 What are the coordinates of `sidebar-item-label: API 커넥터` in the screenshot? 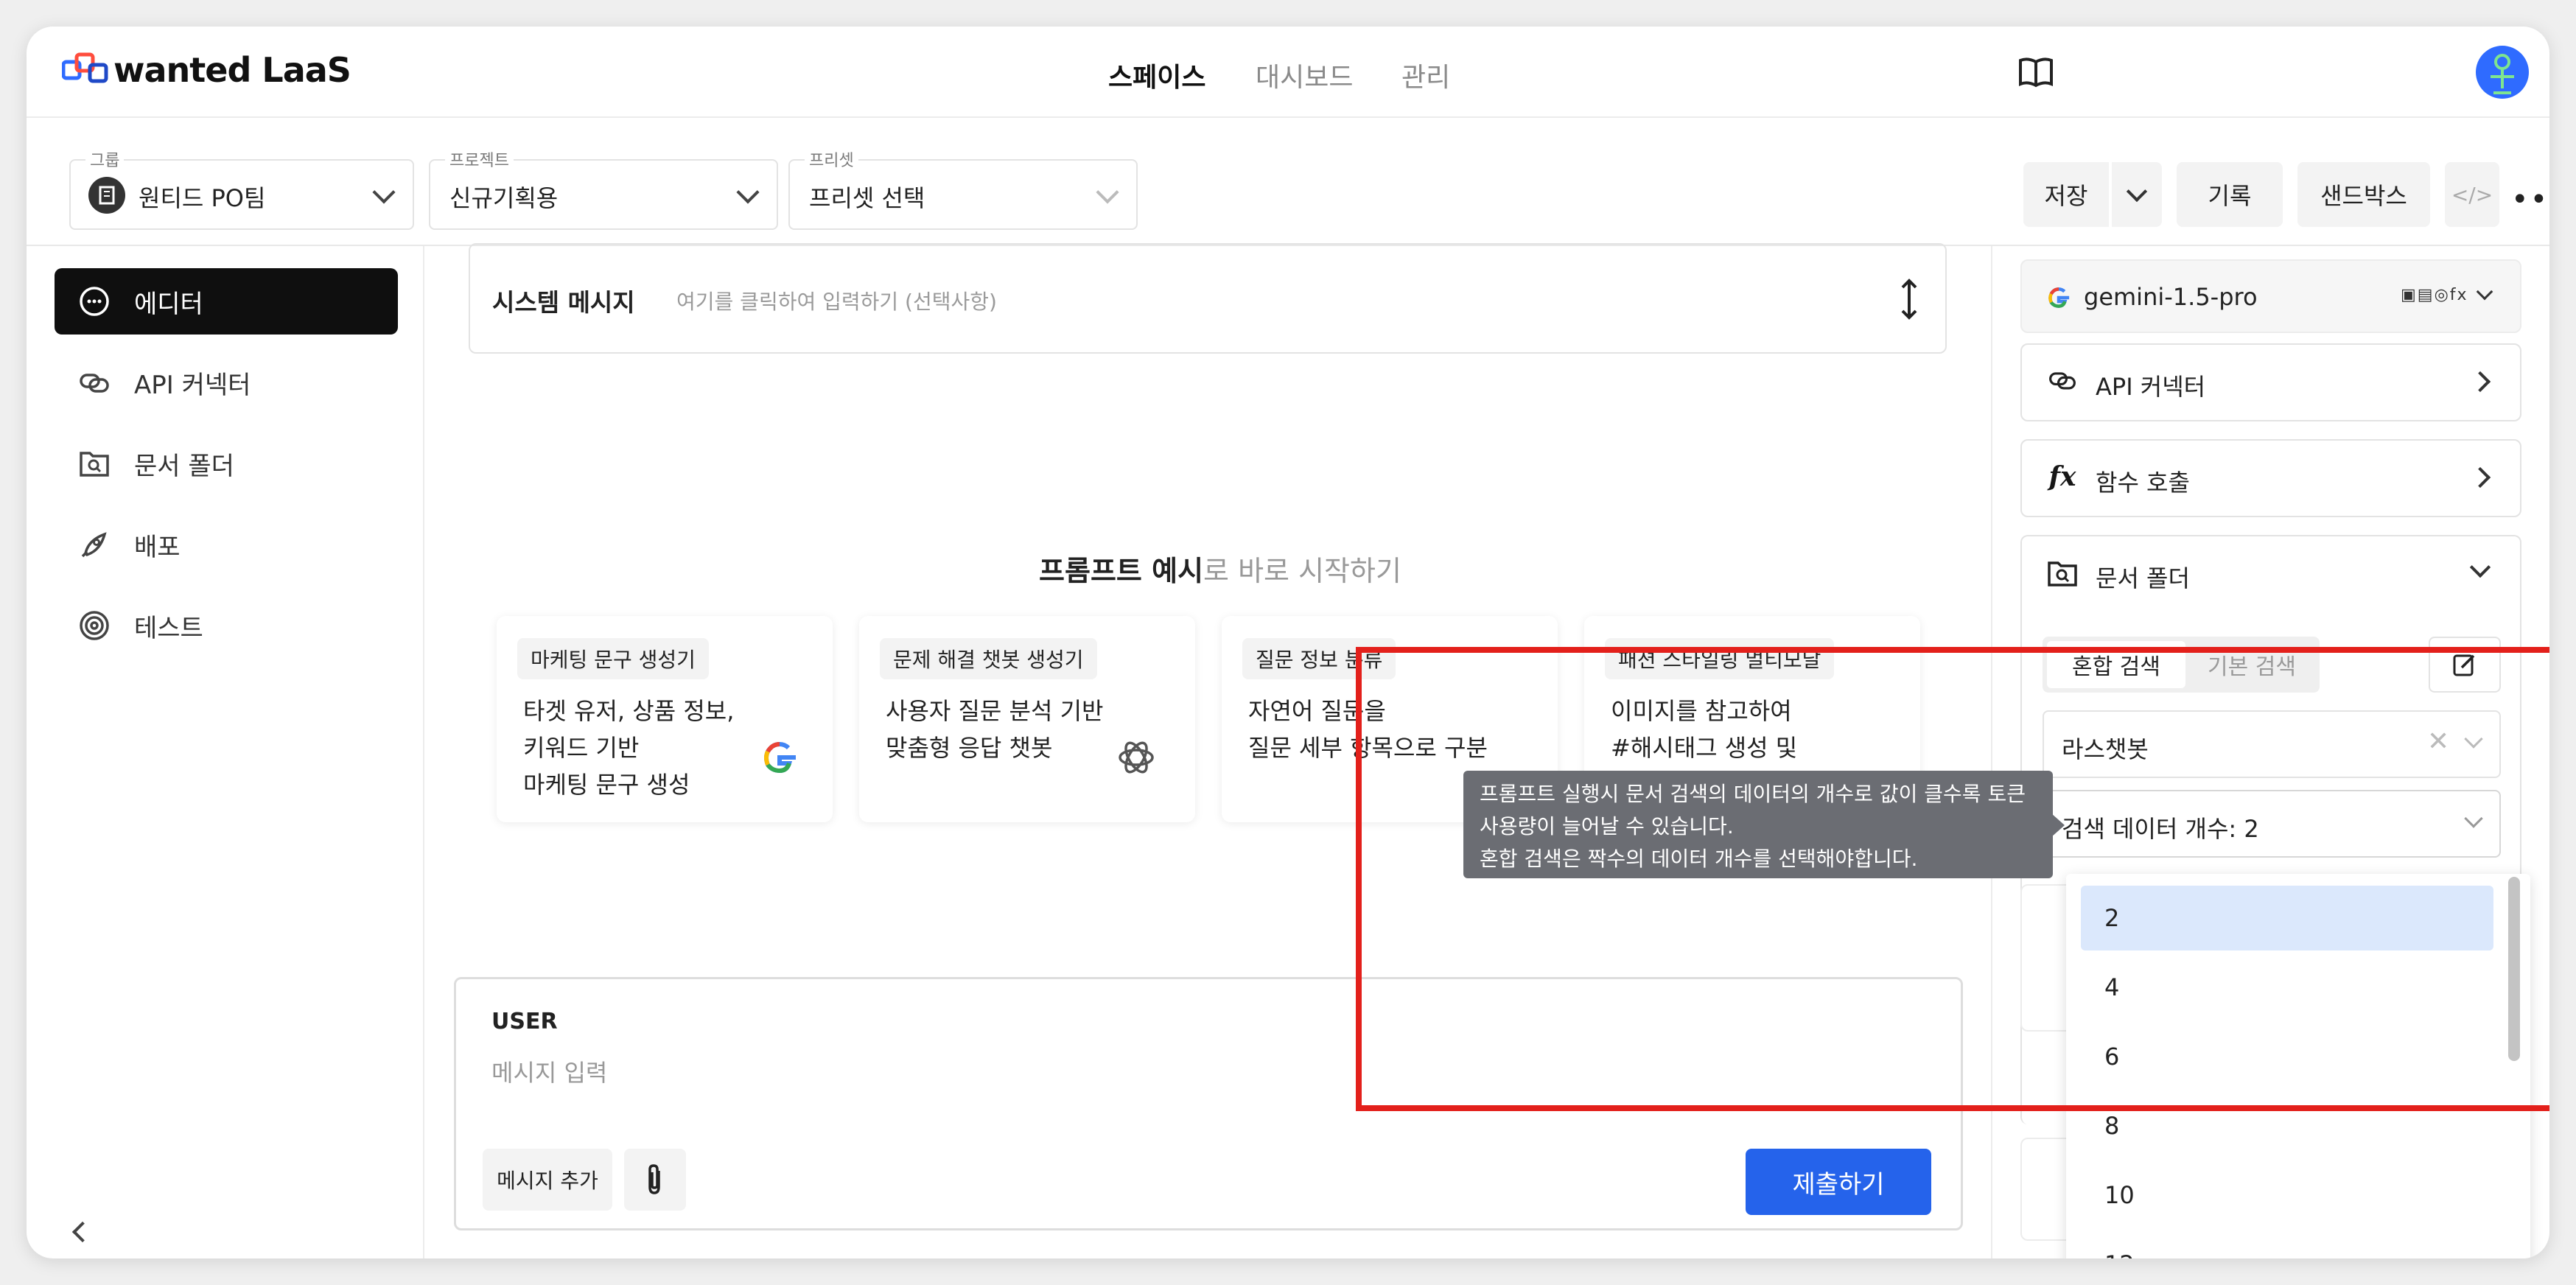 It's located at (192, 385).